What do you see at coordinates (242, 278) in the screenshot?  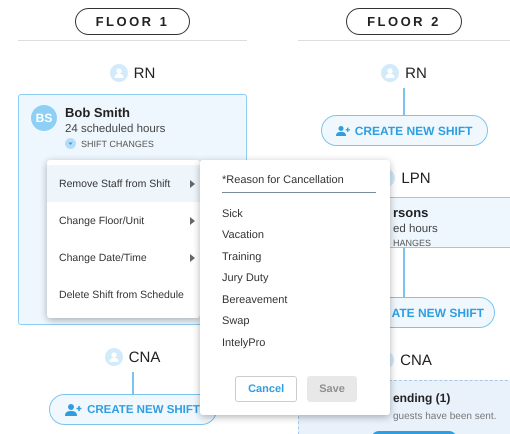 I see `reason-option: Jury Duty` at bounding box center [242, 278].